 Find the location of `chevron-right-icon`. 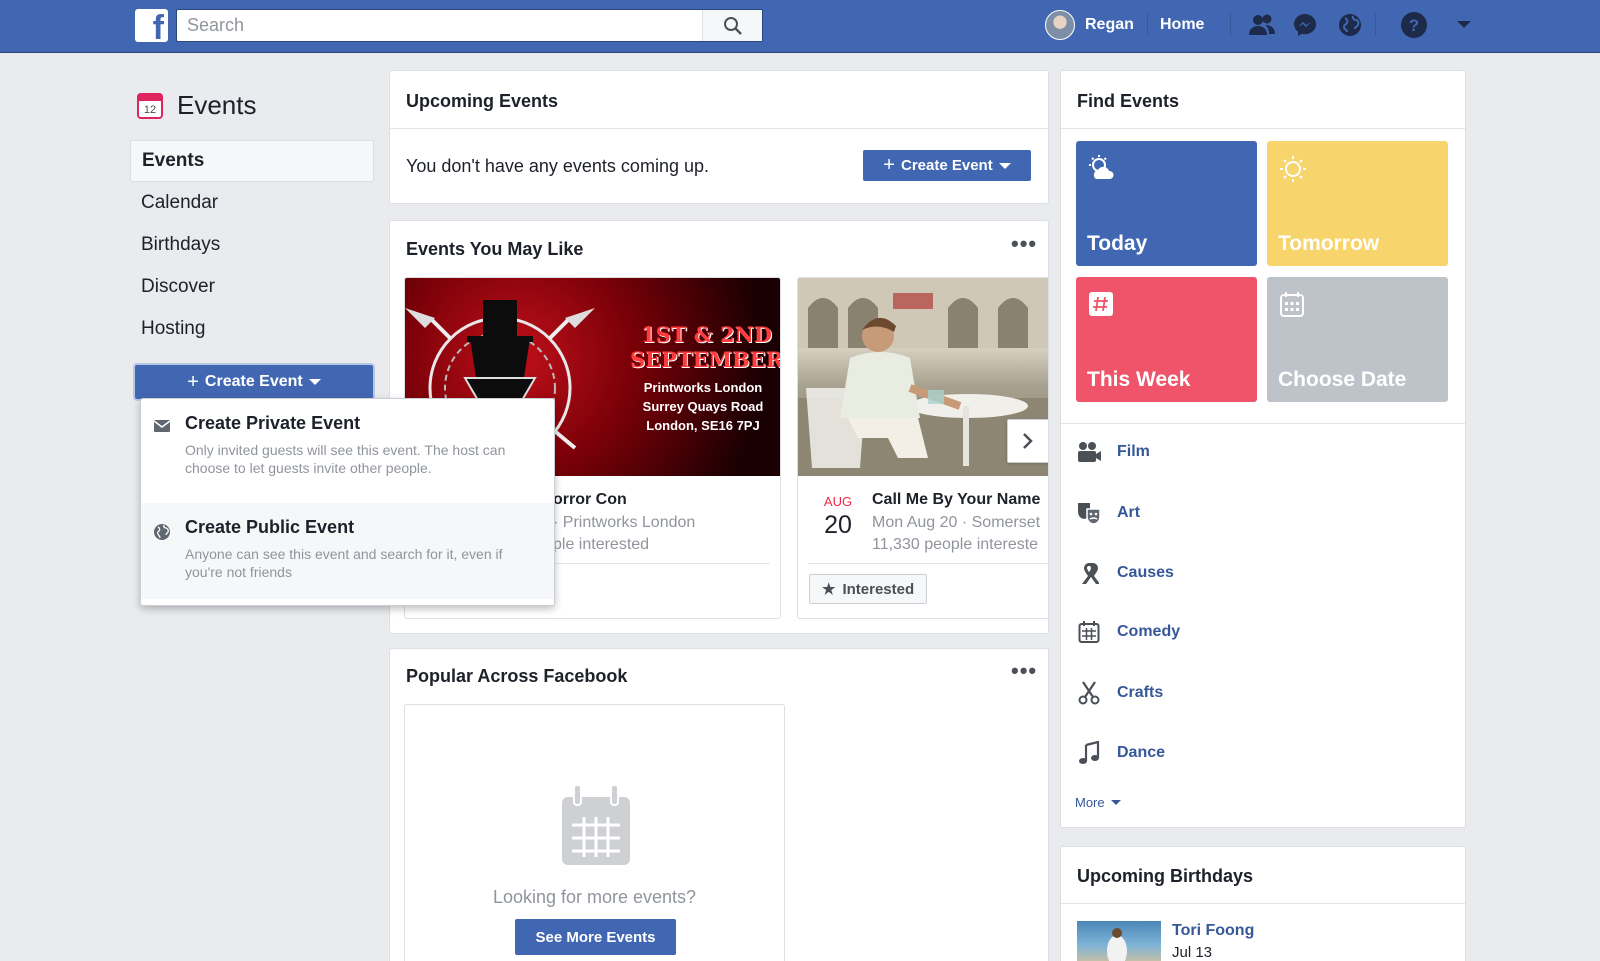

chevron-right-icon is located at coordinates (1028, 441).